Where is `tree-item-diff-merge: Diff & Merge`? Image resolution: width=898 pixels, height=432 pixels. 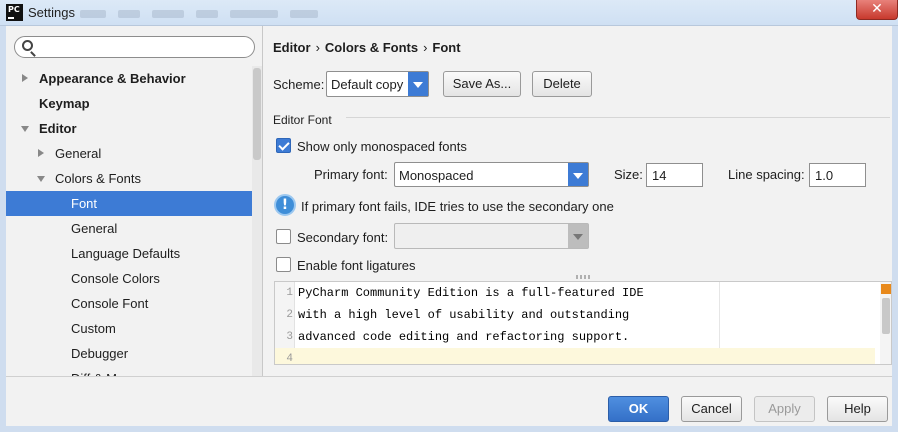
tree-item-diff-merge: Diff & Merge is located at coordinates (129, 371).